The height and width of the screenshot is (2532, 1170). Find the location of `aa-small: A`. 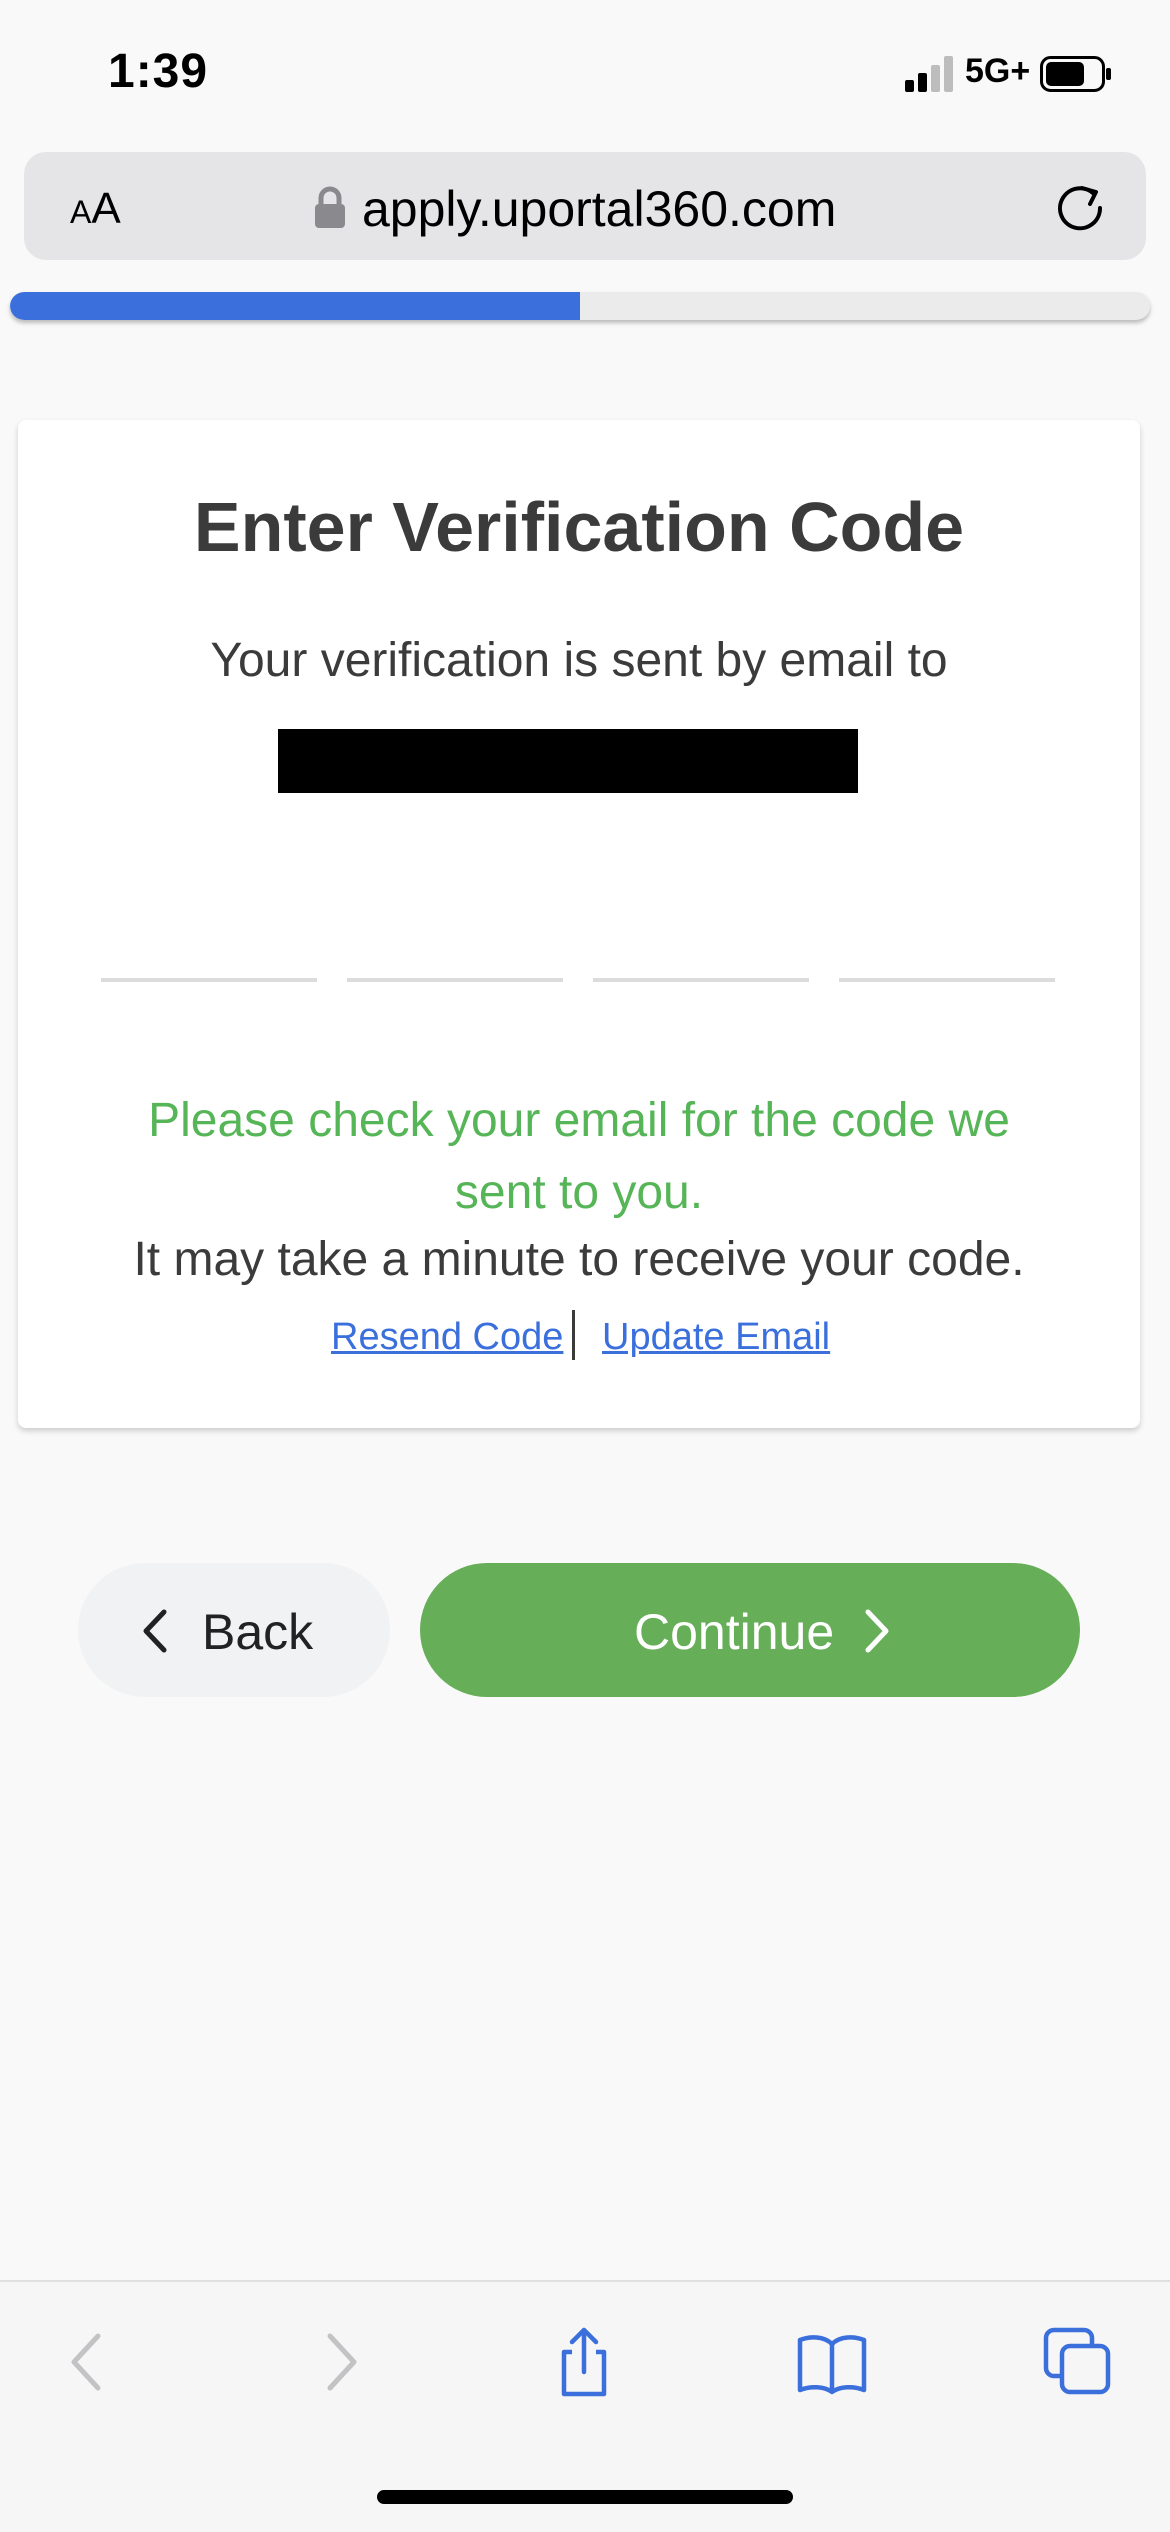

aa-small: A is located at coordinates (81, 212).